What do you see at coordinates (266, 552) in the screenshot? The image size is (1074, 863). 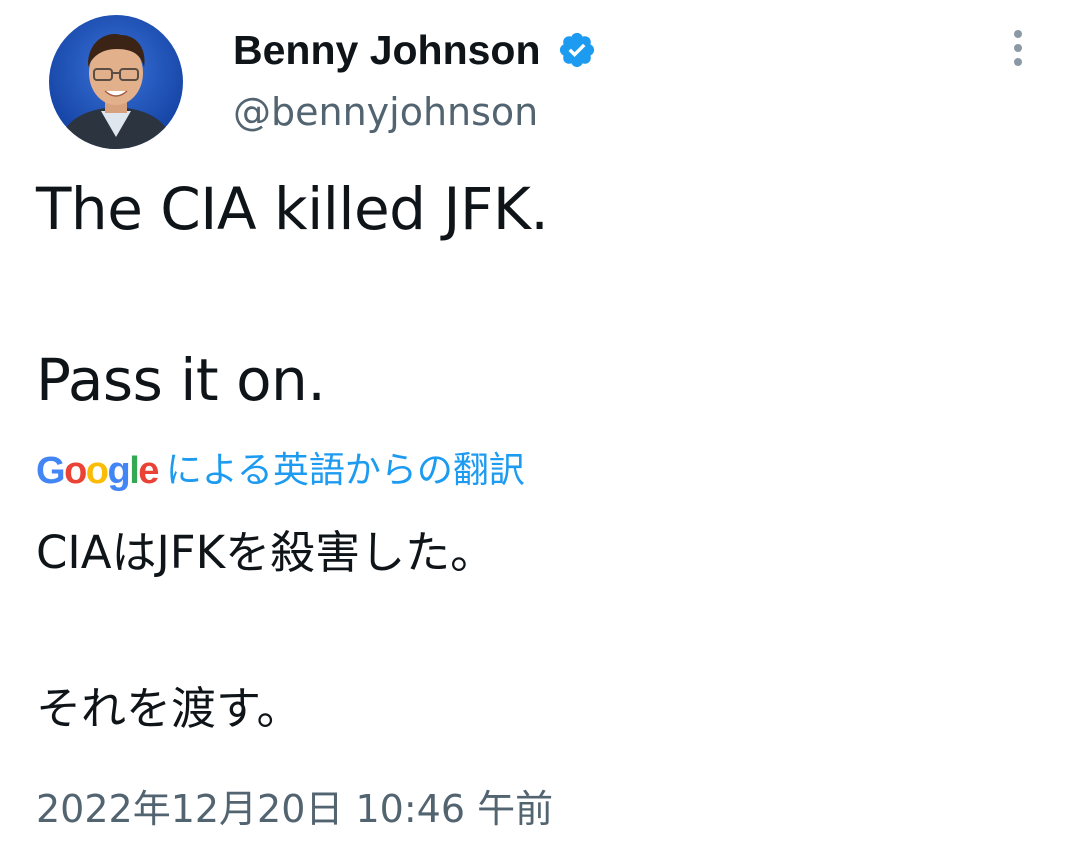 I see `translated-text-line: CIAはJFKを殺害した。` at bounding box center [266, 552].